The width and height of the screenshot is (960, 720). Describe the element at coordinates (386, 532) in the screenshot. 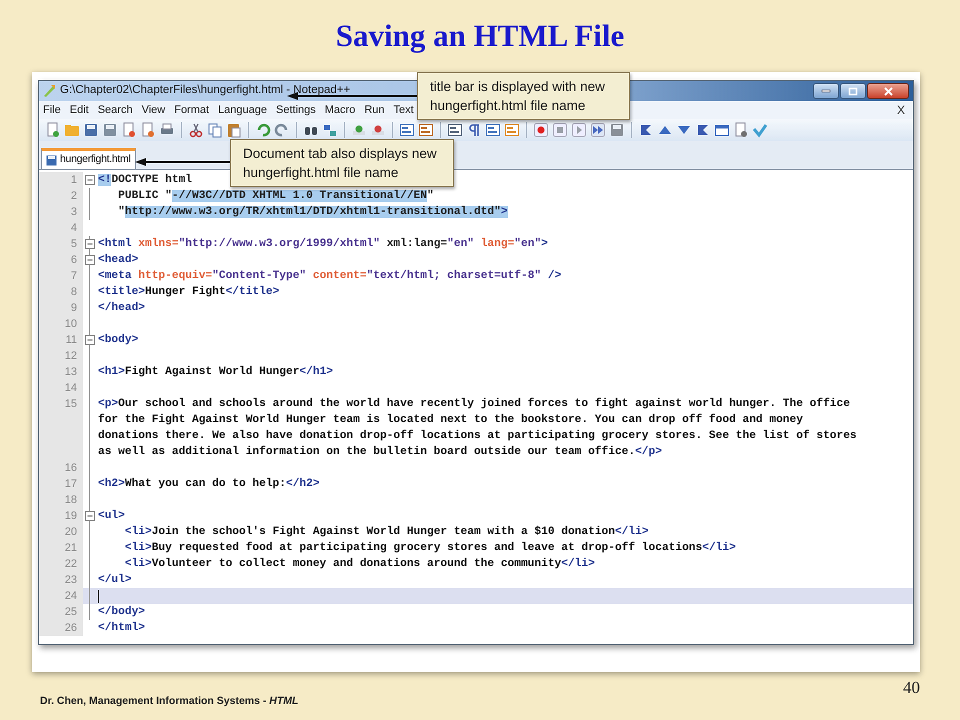

I see `code-line: <li>Join the school's Fight Against World Hunger team with a $10 donation</li>` at that location.